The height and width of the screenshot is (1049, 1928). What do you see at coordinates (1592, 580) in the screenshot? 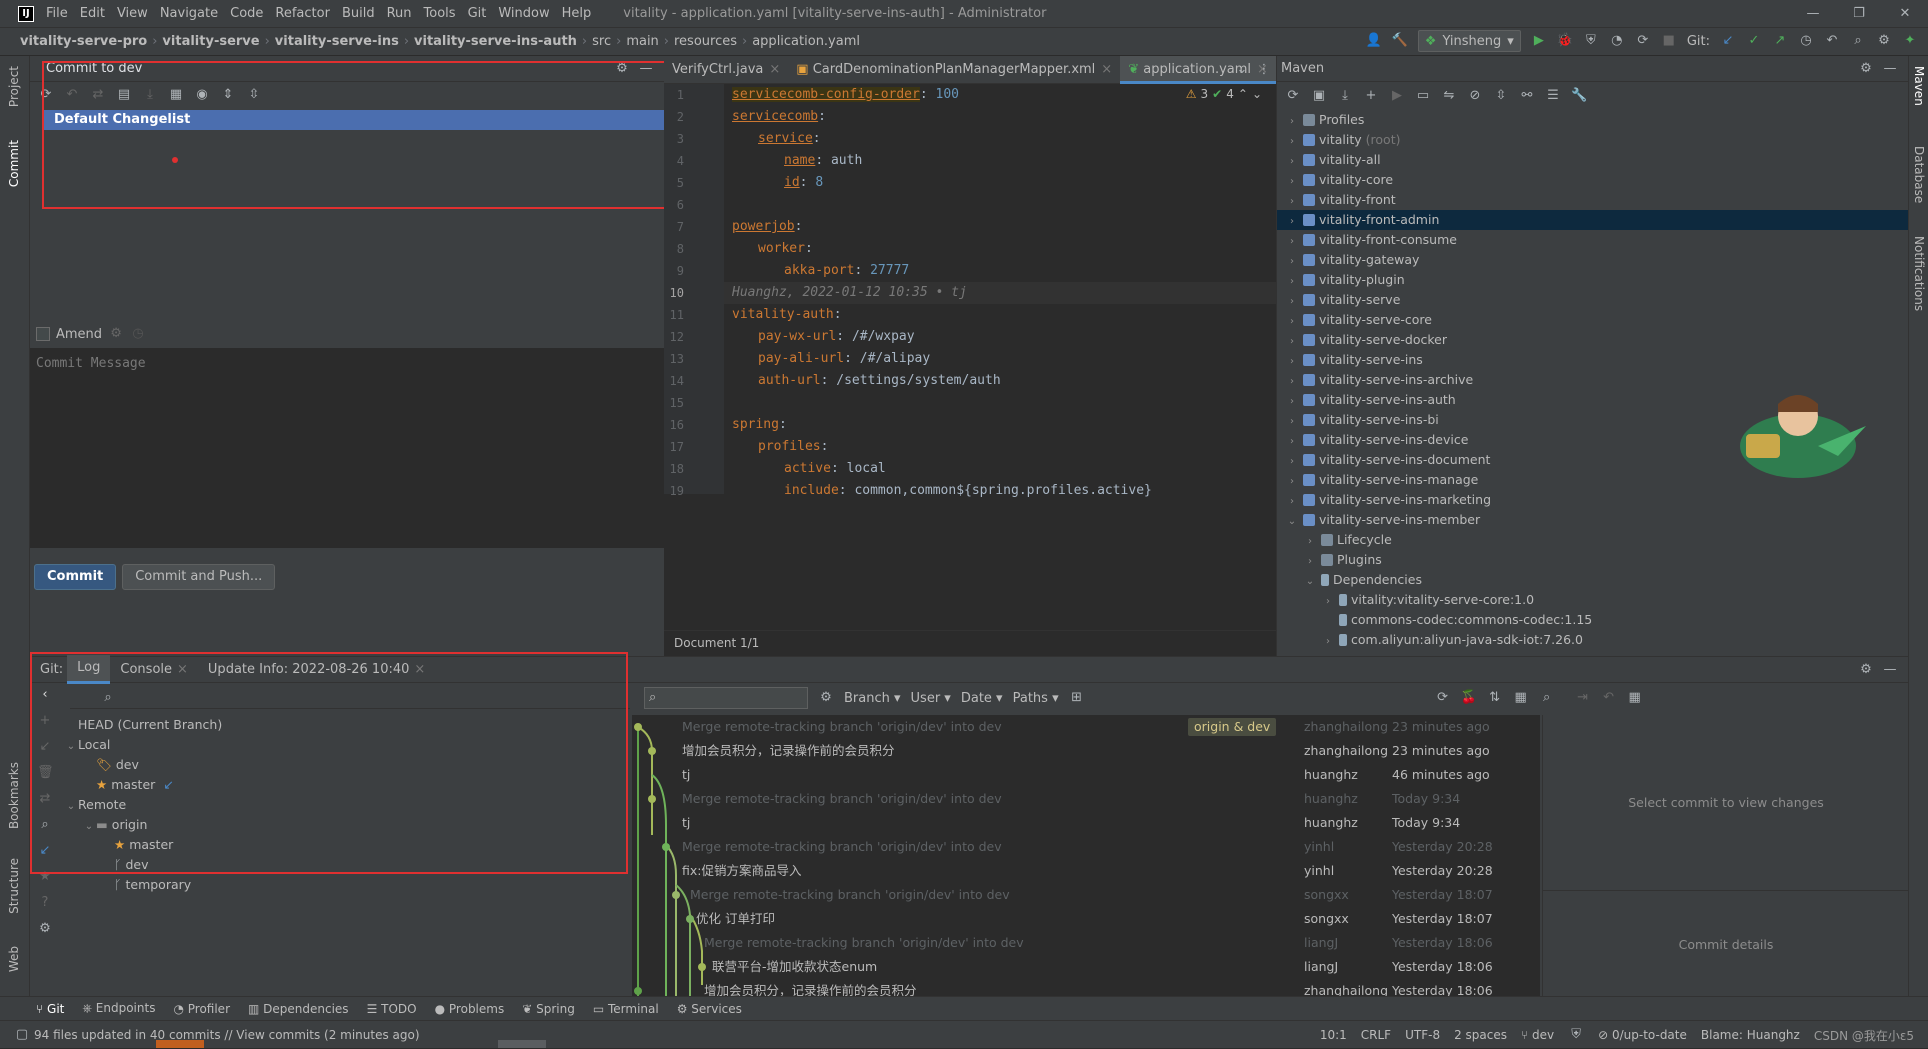
I see `maven-tree-item: ⌄ Dependencies` at bounding box center [1592, 580].